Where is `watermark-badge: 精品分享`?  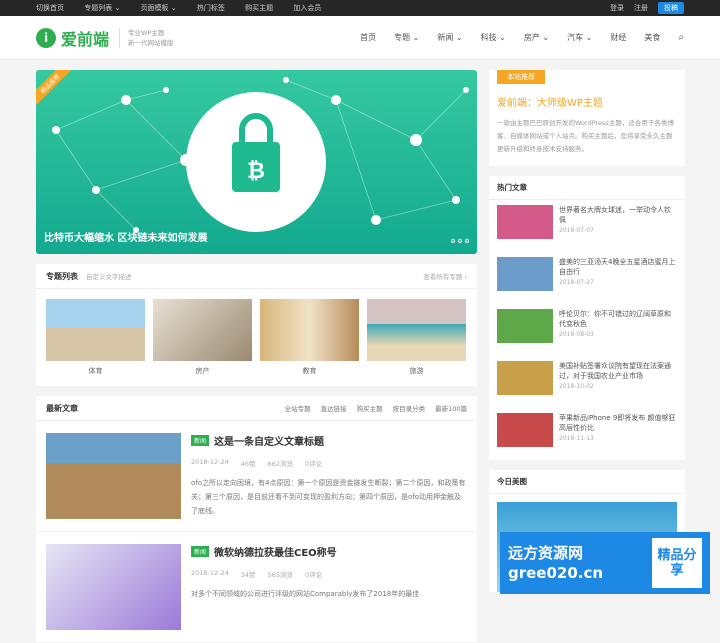 watermark-badge: 精品分享 is located at coordinates (677, 563).